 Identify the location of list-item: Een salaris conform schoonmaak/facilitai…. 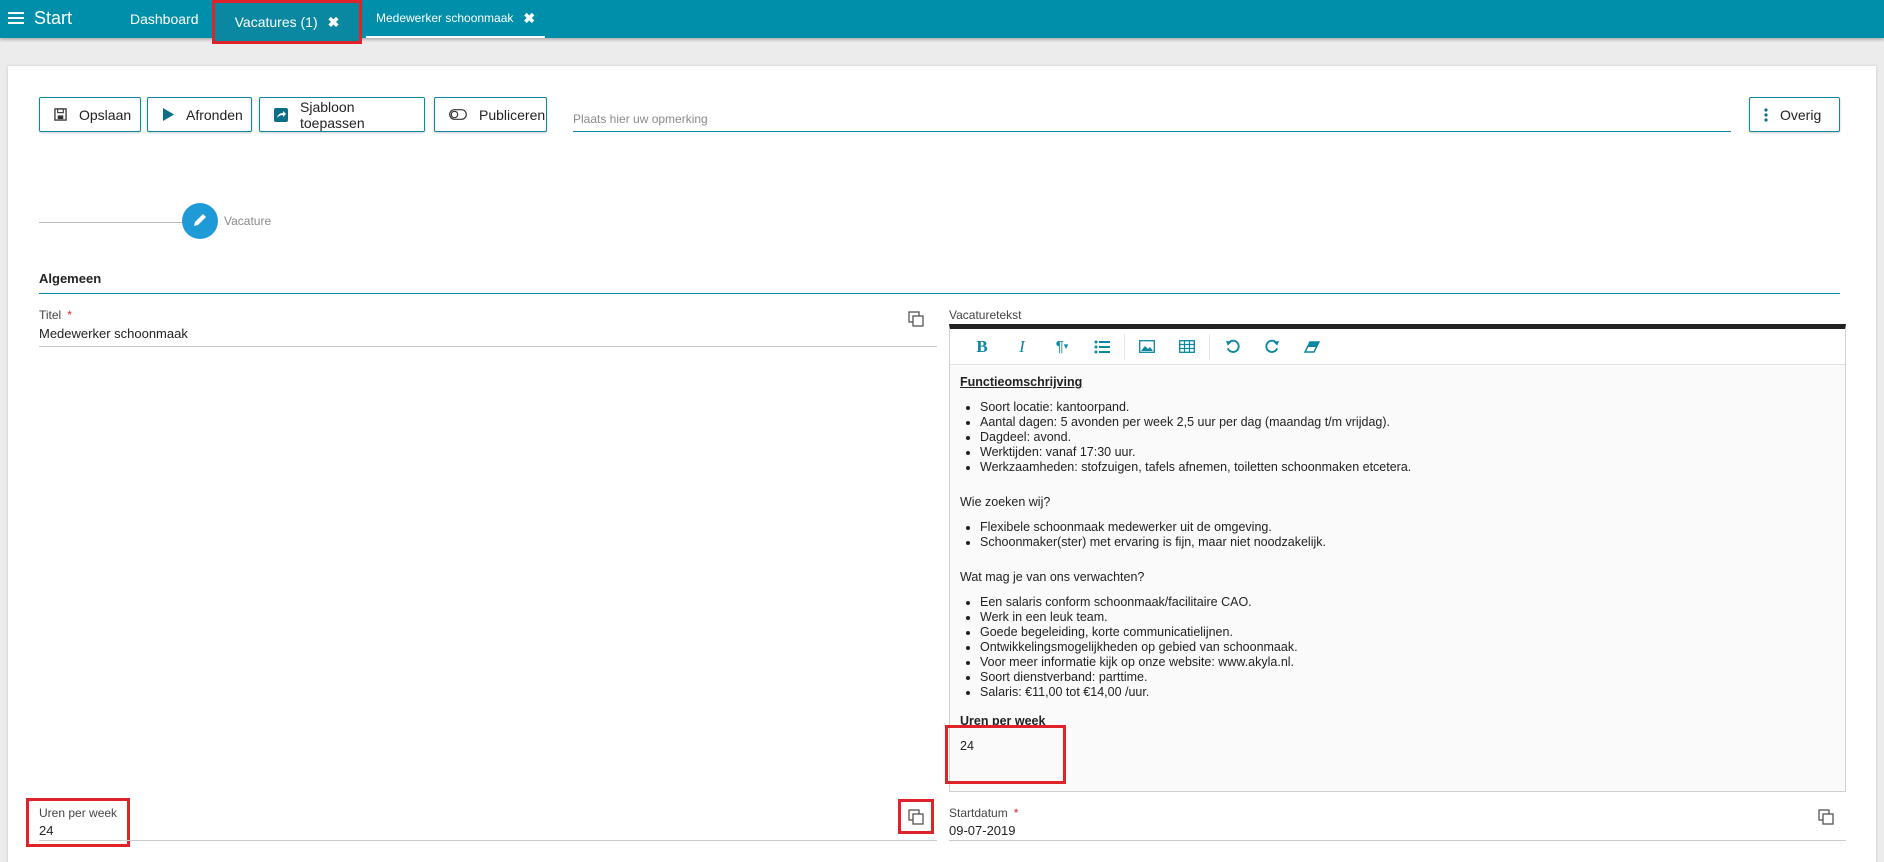
(1405, 602).